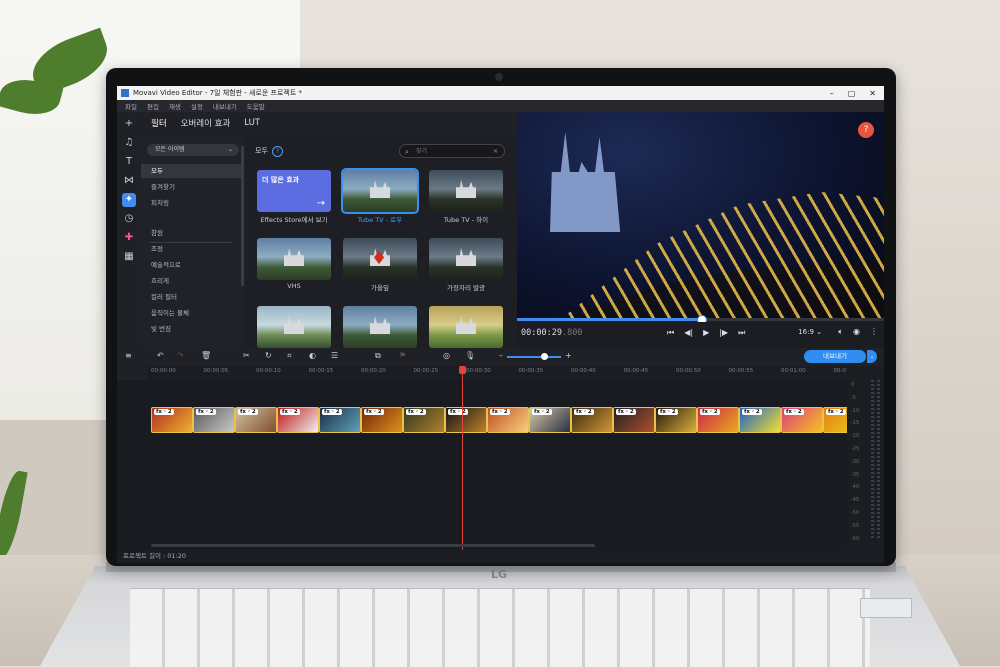 The image size is (1000, 667). What do you see at coordinates (246, 355) in the screenshot?
I see `cut-icon: ✂` at bounding box center [246, 355].